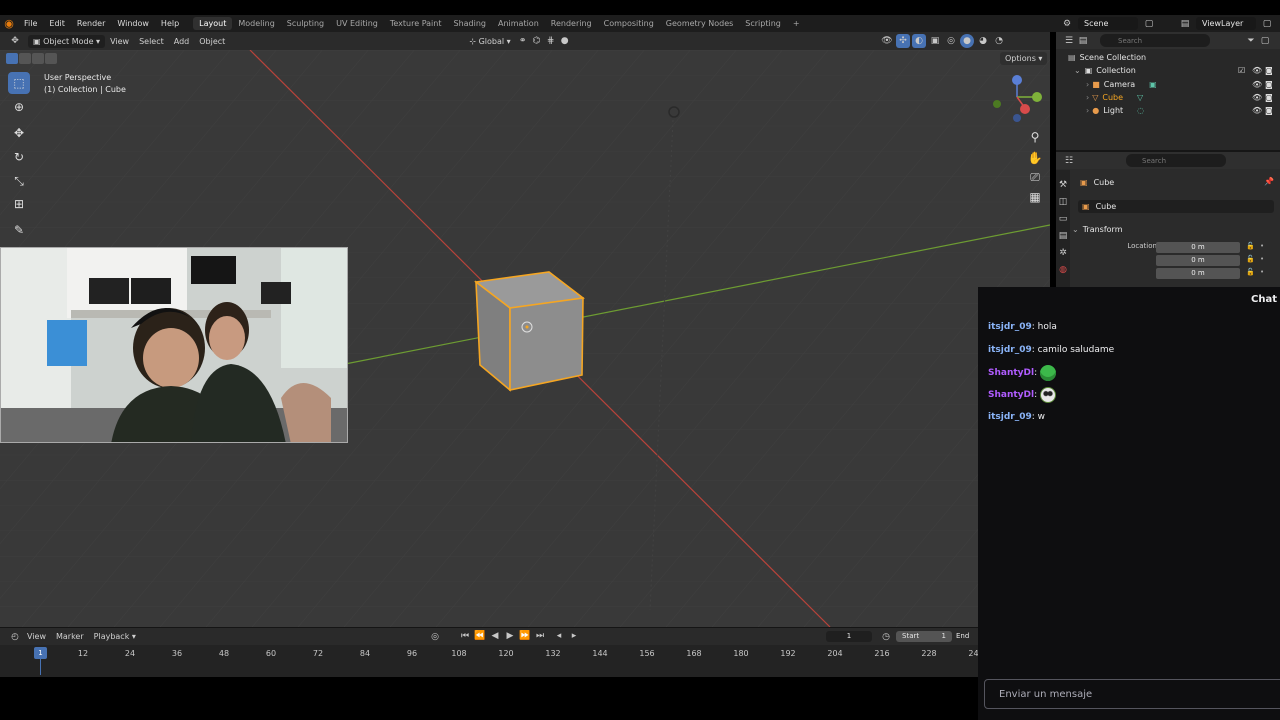  What do you see at coordinates (796, 23) in the screenshot?
I see `add-workspace-button: +` at bounding box center [796, 23].